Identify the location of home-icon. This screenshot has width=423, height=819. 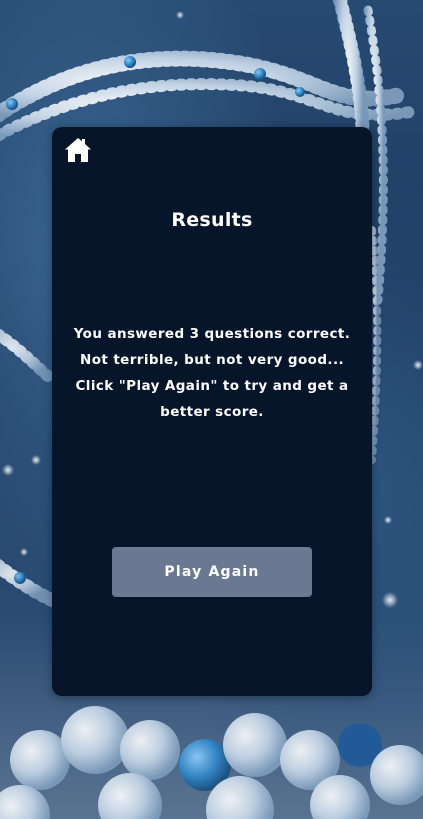
(78, 150).